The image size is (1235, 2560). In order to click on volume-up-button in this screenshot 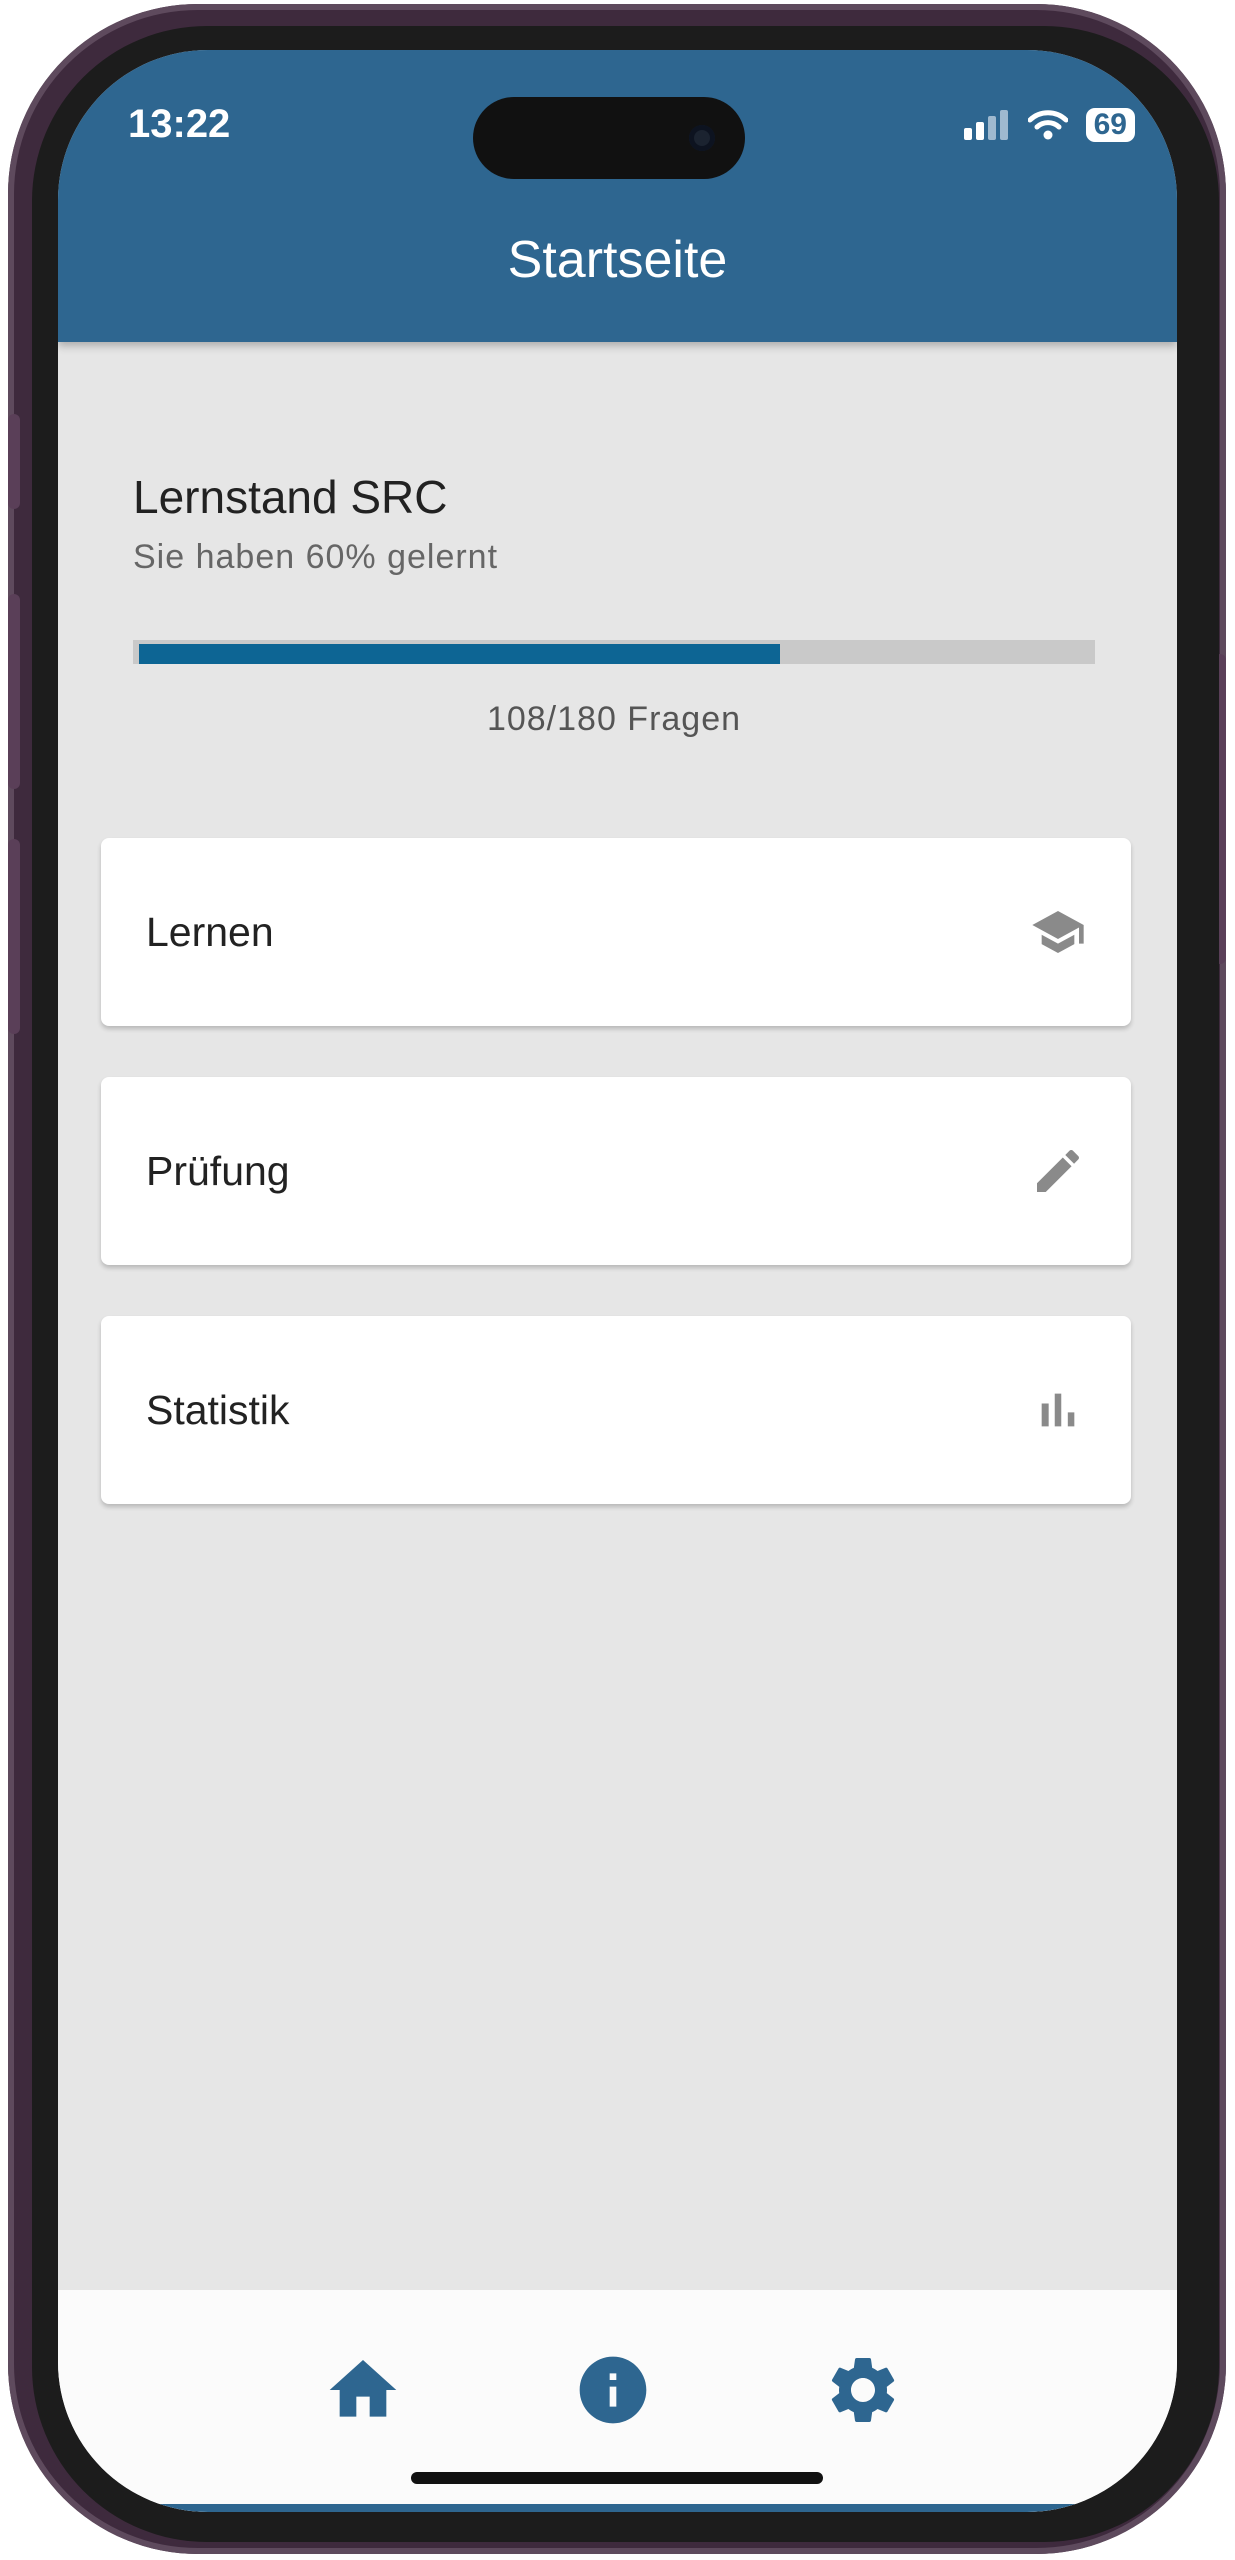, I will do `click(14, 691)`.